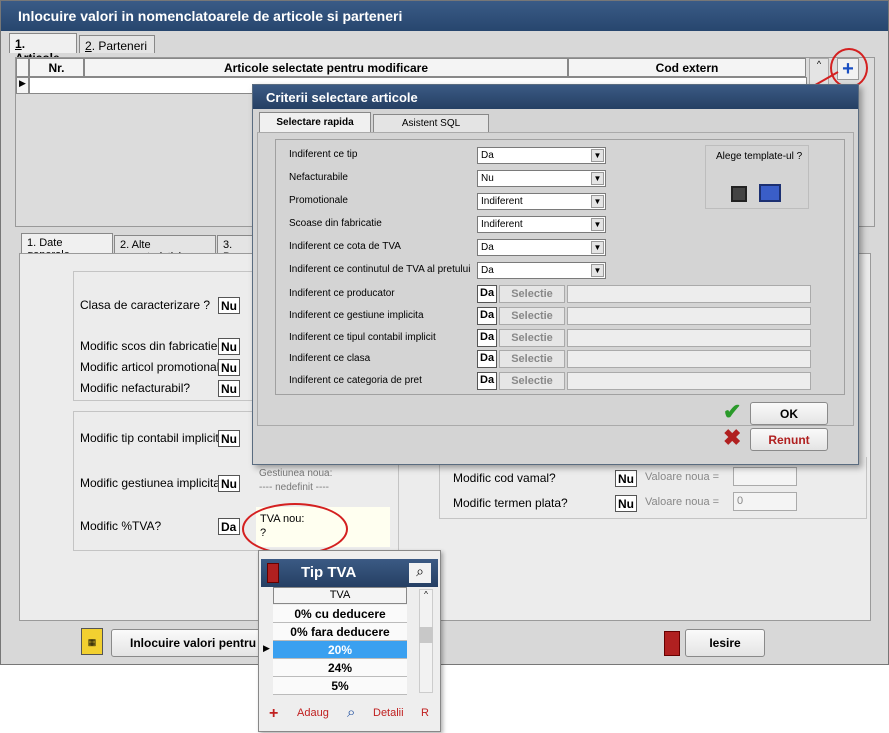 The width and height of the screenshot is (889, 733). What do you see at coordinates (487, 381) in the screenshot?
I see `sel-categorie-value: Da` at bounding box center [487, 381].